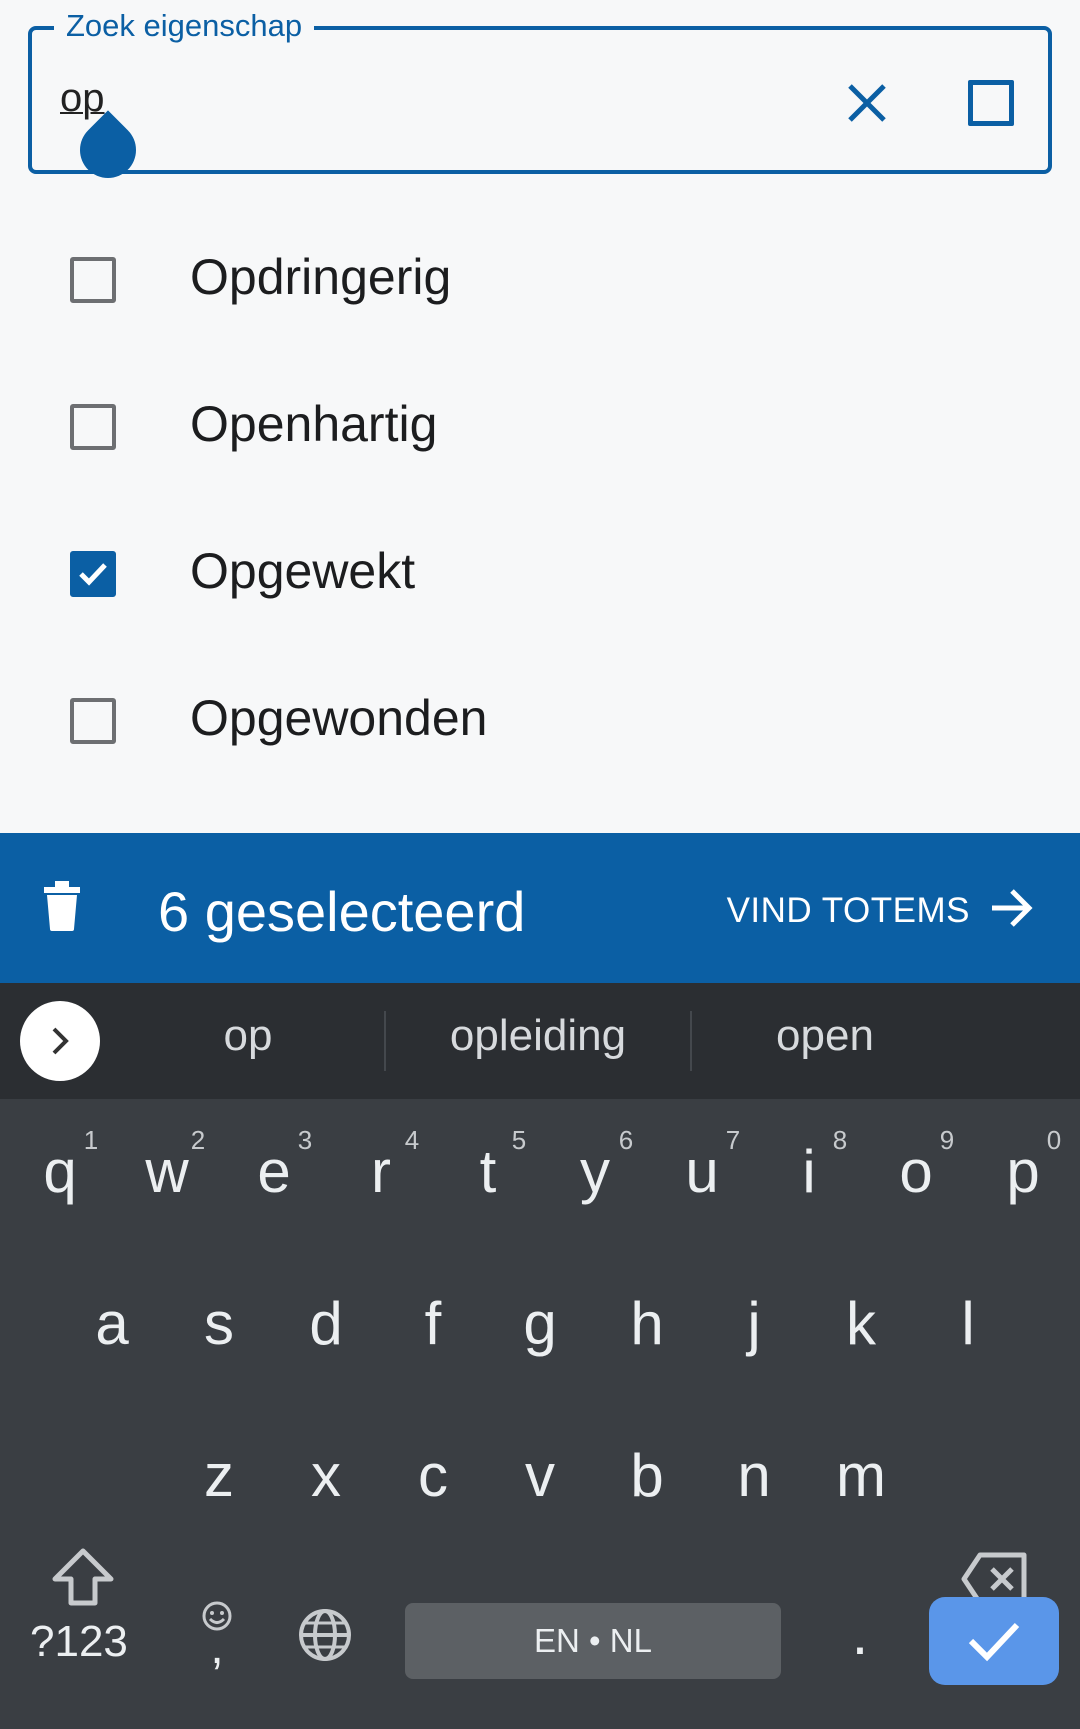 The height and width of the screenshot is (1729, 1080). Describe the element at coordinates (82, 98) in the screenshot. I see `search-input: op` at that location.